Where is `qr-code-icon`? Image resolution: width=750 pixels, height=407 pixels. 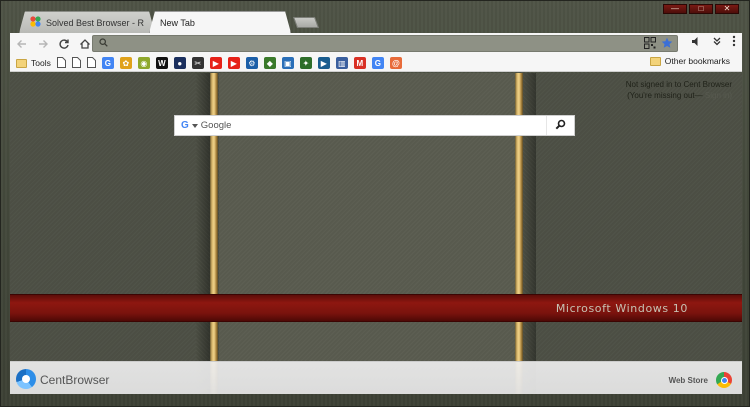
qr-code-icon is located at coordinates (650, 44).